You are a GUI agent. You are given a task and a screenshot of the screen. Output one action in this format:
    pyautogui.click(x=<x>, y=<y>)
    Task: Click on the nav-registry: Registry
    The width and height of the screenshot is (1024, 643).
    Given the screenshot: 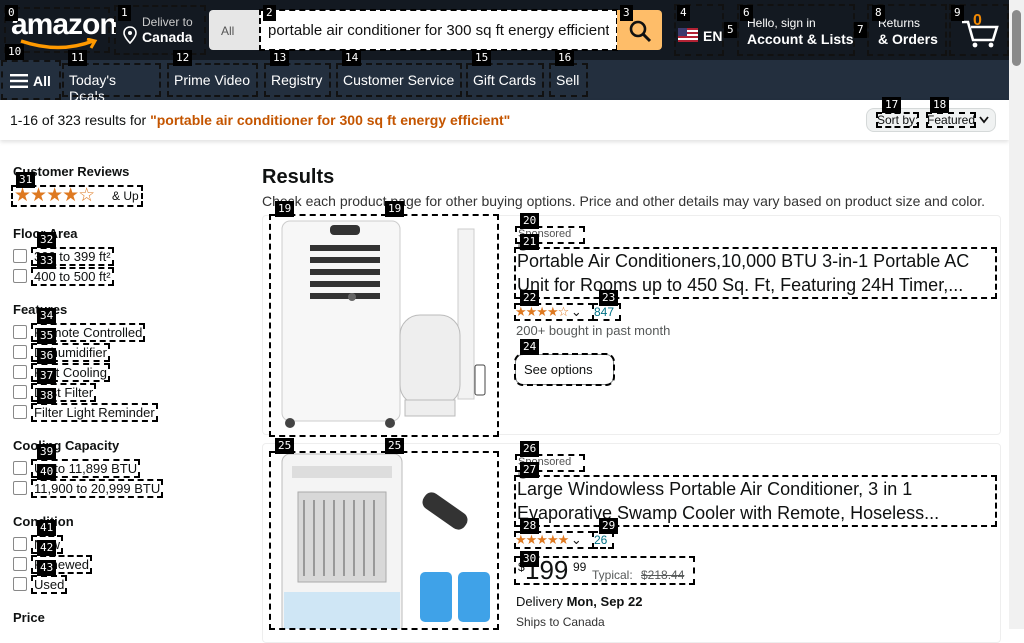 What is the action you would take?
    pyautogui.click(x=297, y=80)
    